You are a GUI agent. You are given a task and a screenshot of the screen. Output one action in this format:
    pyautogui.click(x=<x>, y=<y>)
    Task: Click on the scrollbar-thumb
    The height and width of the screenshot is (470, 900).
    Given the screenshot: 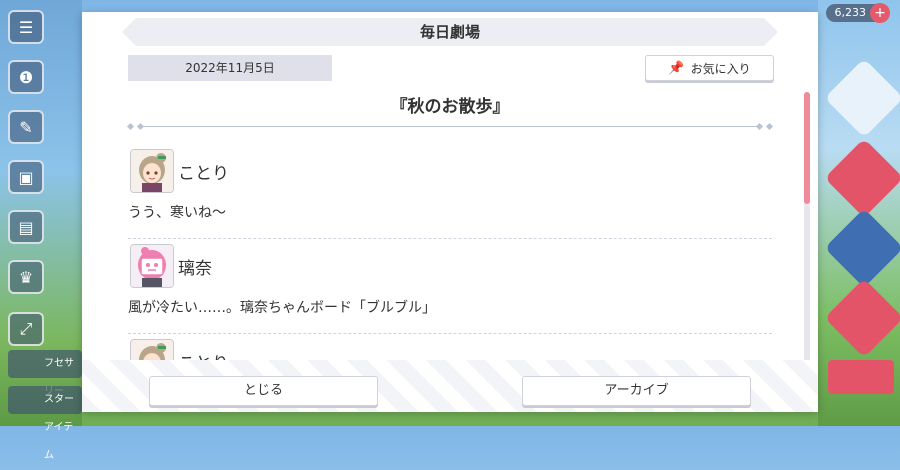 What is the action you would take?
    pyautogui.click(x=807, y=148)
    